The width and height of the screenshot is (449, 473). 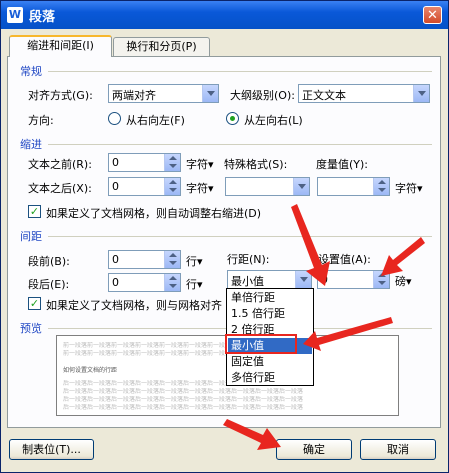 I want to click on wps-writer-icon: W, so click(x=15, y=15).